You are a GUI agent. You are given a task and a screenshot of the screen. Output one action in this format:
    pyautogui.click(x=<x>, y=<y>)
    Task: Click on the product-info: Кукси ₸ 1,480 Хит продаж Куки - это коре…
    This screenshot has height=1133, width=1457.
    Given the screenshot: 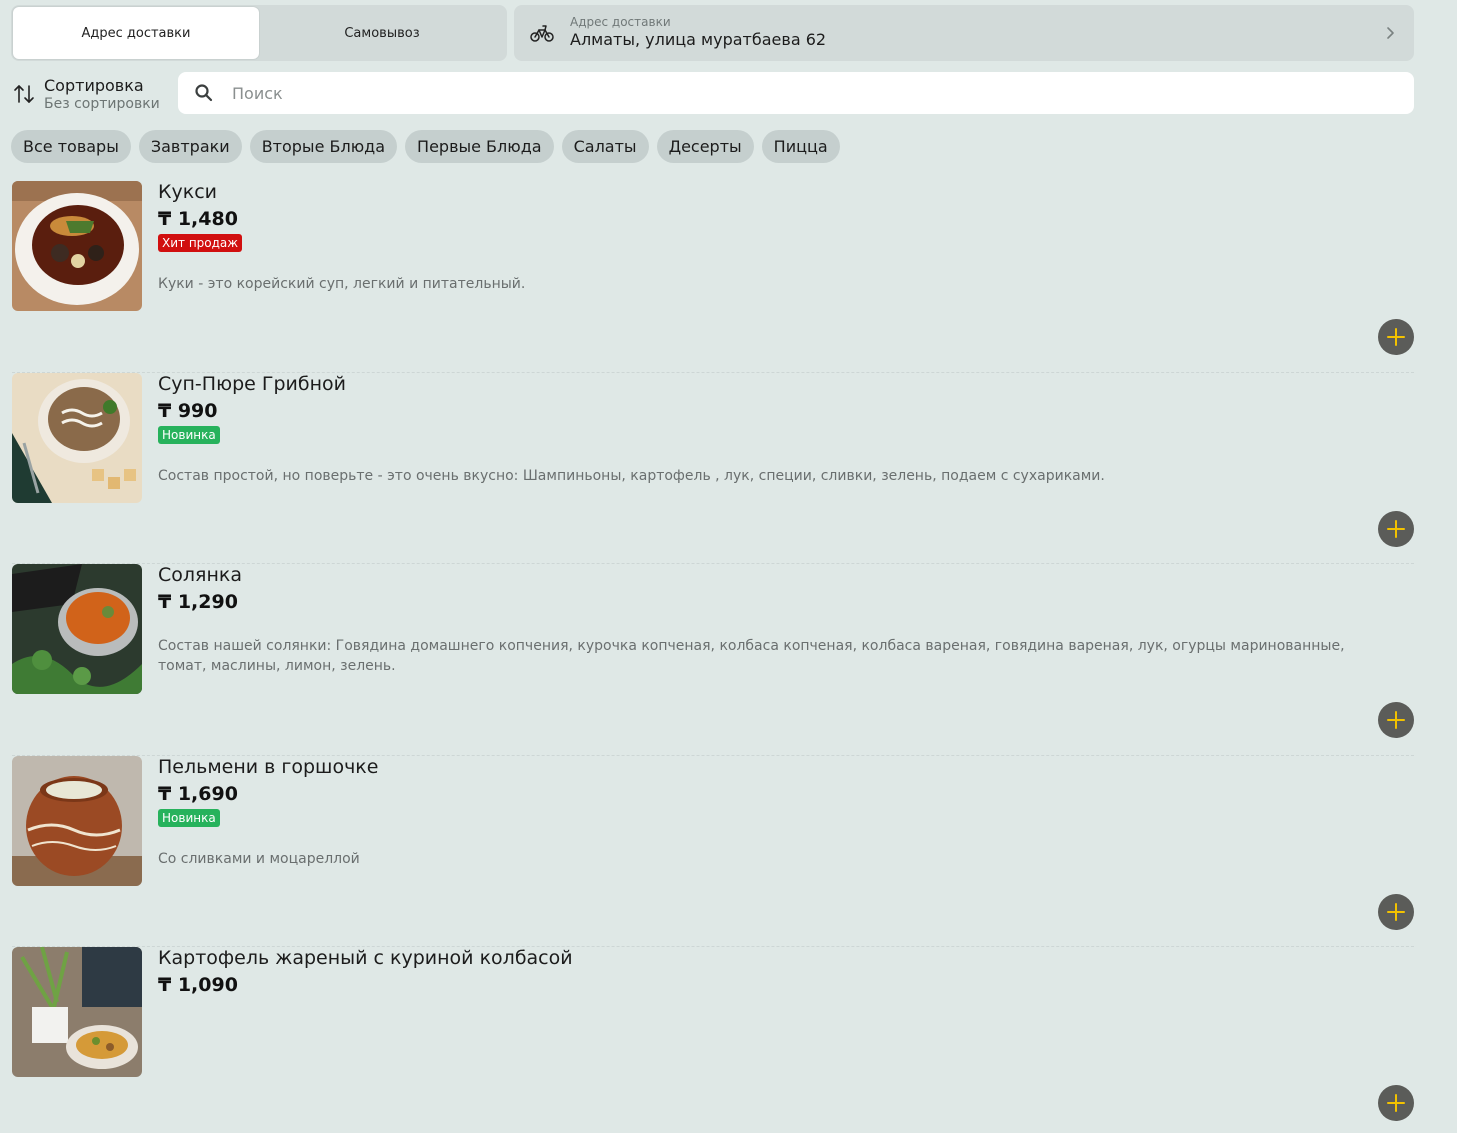 What is the action you would take?
    pyautogui.click(x=766, y=237)
    